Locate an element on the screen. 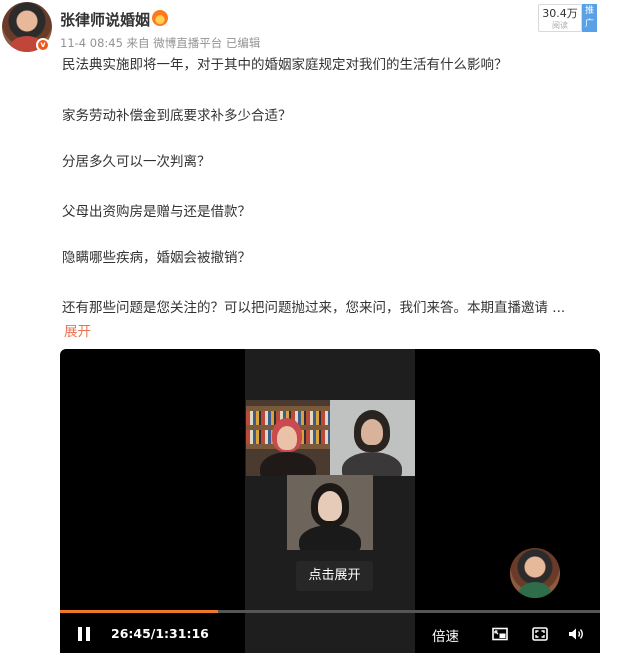 This screenshot has height=653, width=617. video-tile-guest is located at coordinates (372, 438).